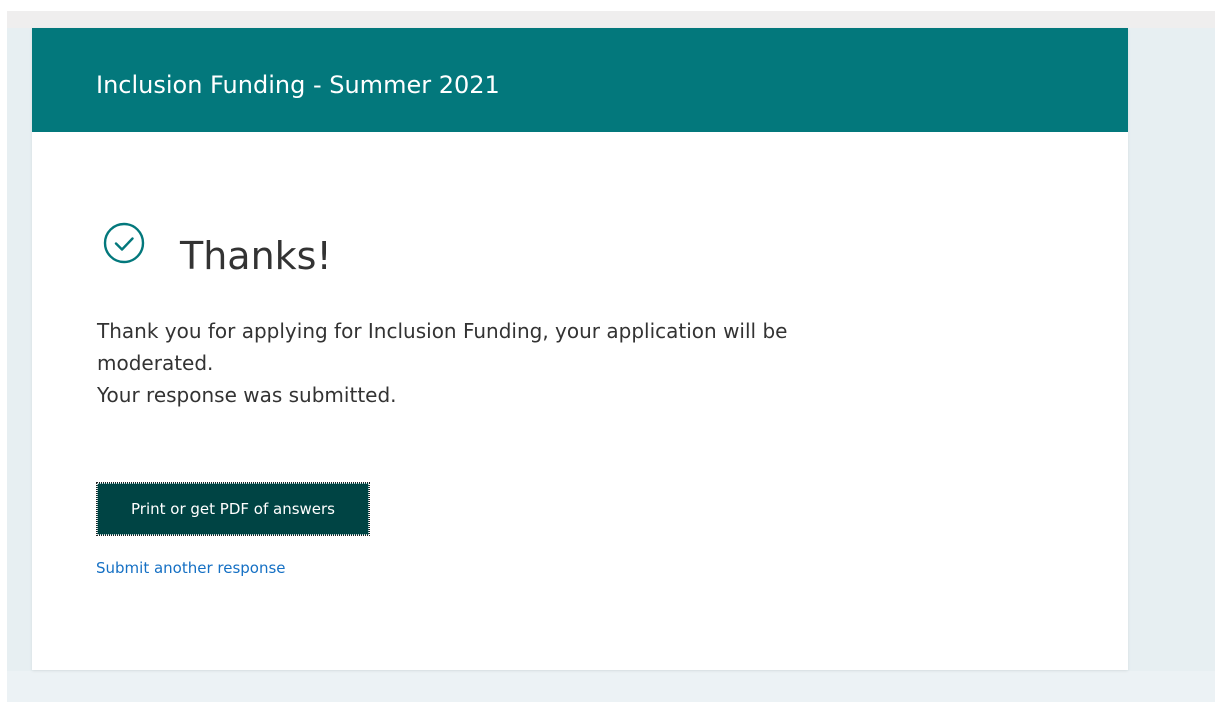 This screenshot has width=1215, height=702. What do you see at coordinates (124, 243) in the screenshot?
I see `checkmark-circle-icon` at bounding box center [124, 243].